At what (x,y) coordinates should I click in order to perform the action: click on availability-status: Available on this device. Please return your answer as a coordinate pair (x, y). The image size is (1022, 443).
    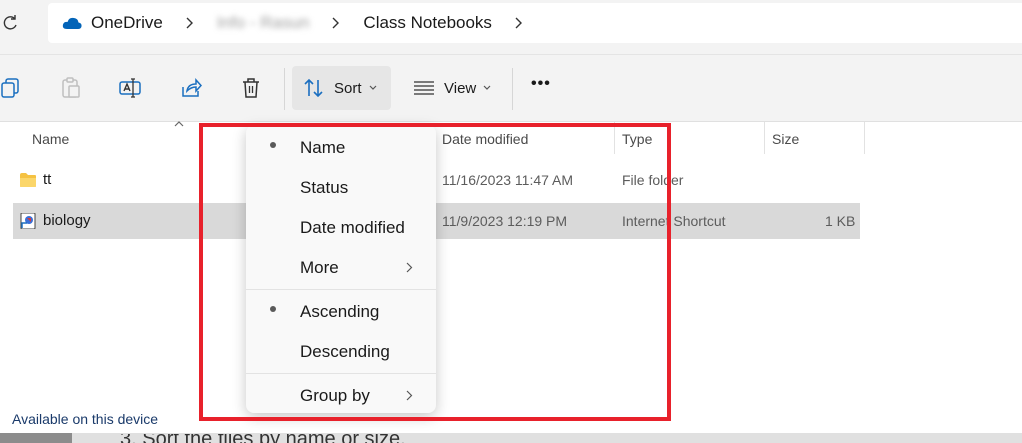
    Looking at the image, I should click on (85, 419).